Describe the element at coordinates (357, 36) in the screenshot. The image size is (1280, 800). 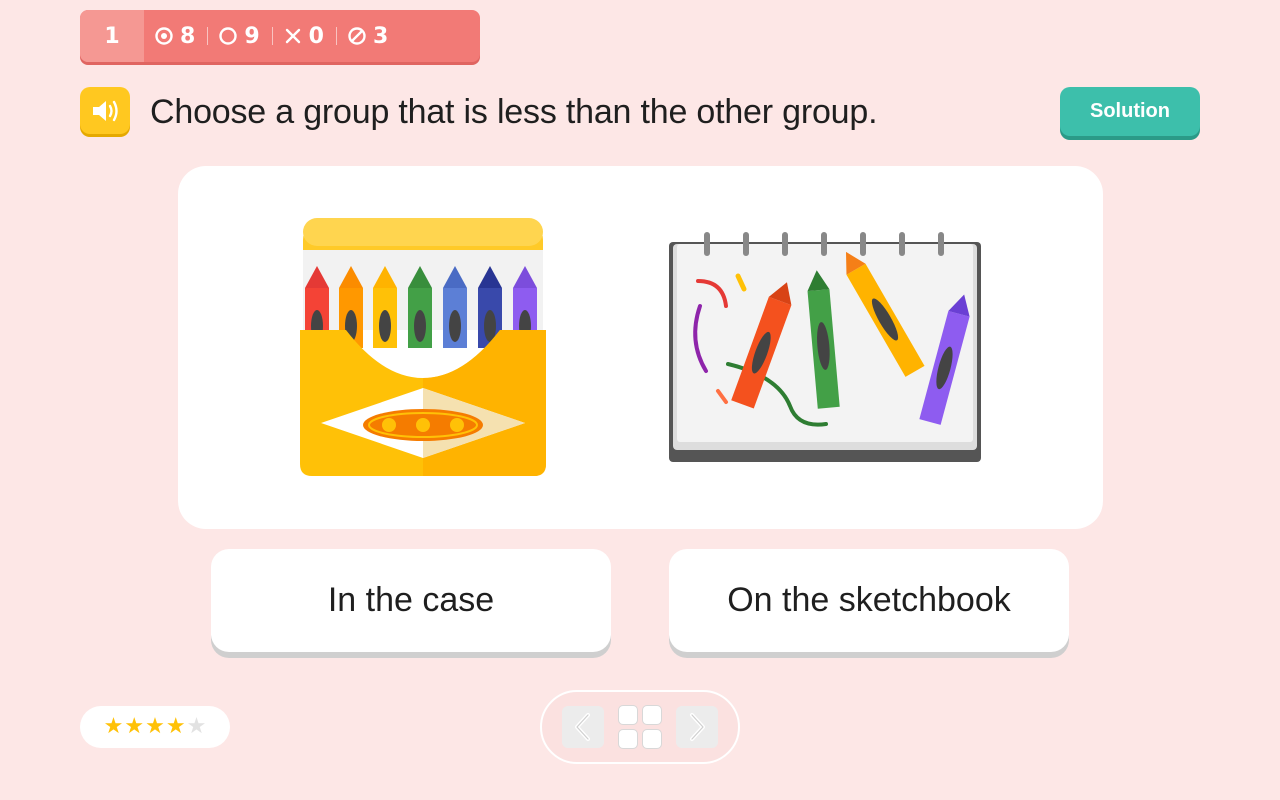
I see `prohibited-icon` at that location.